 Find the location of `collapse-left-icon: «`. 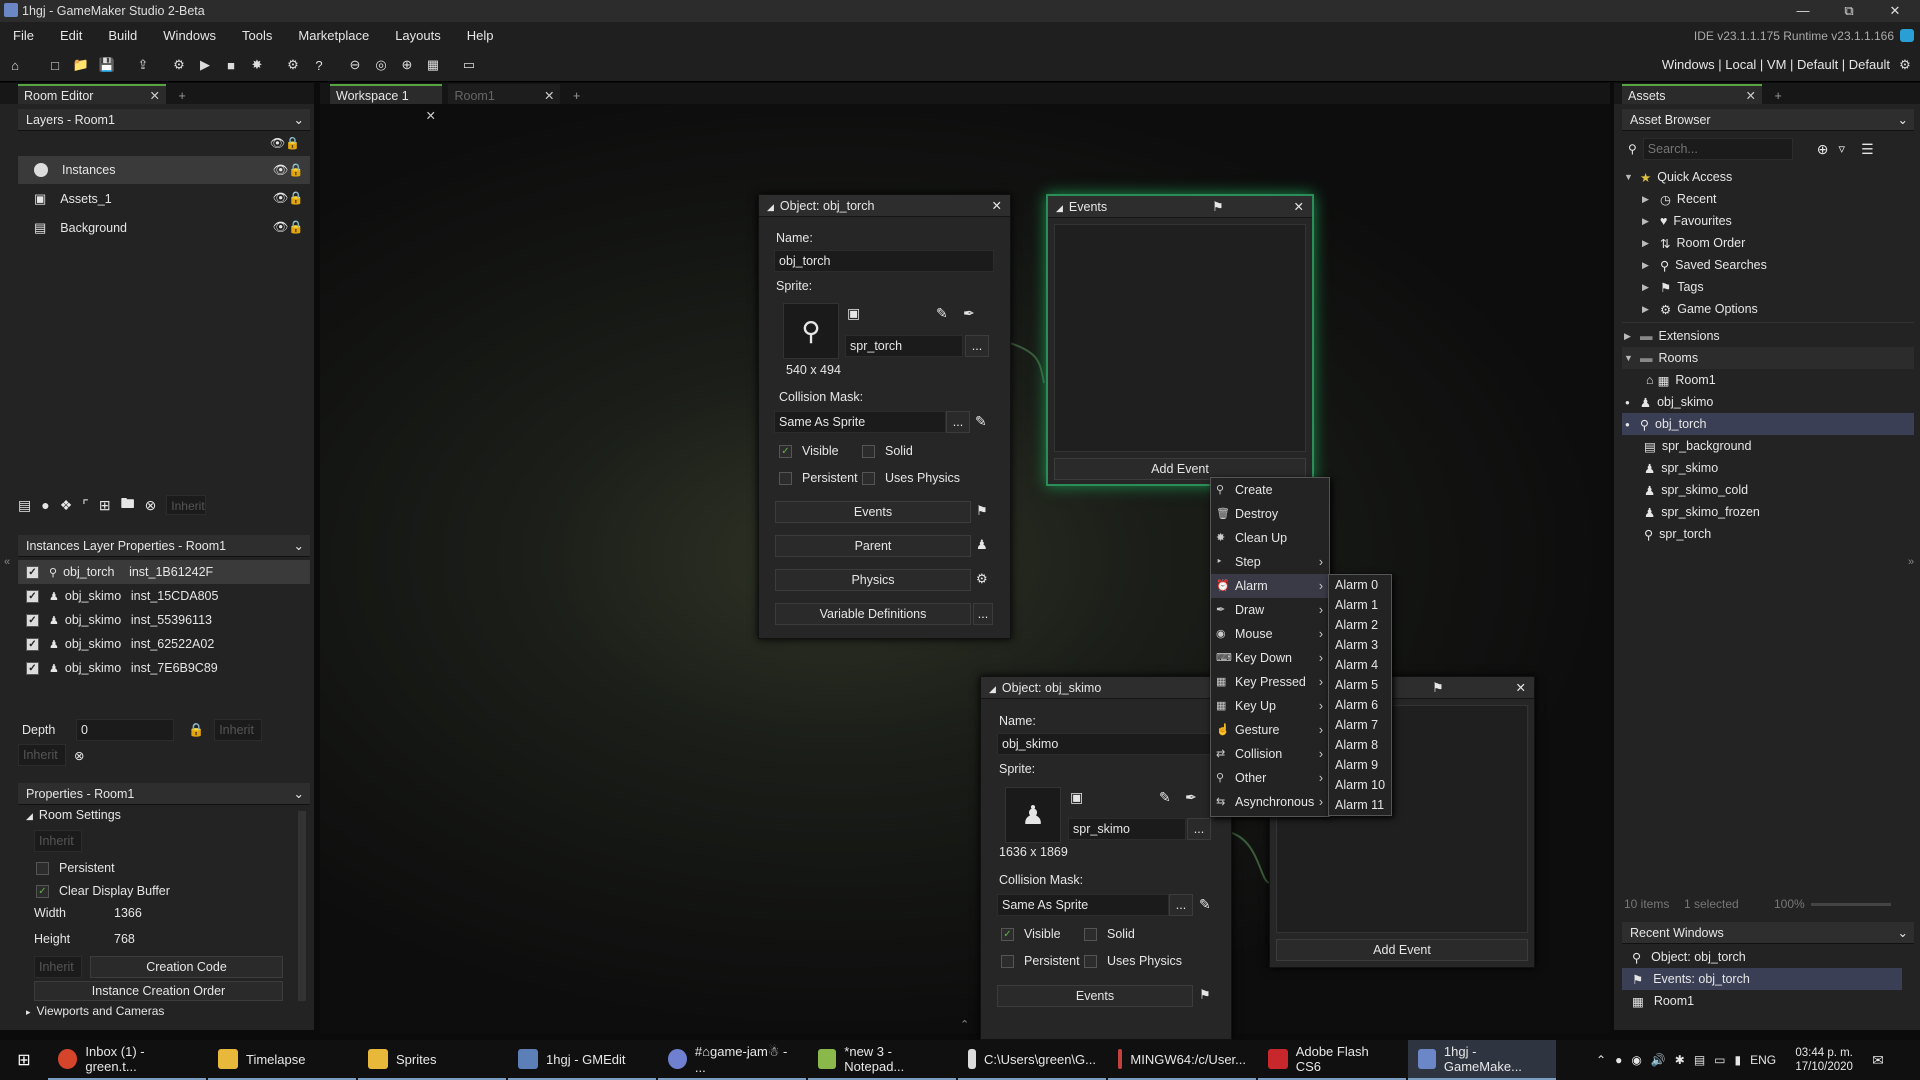

collapse-left-icon: « is located at coordinates (7, 562).